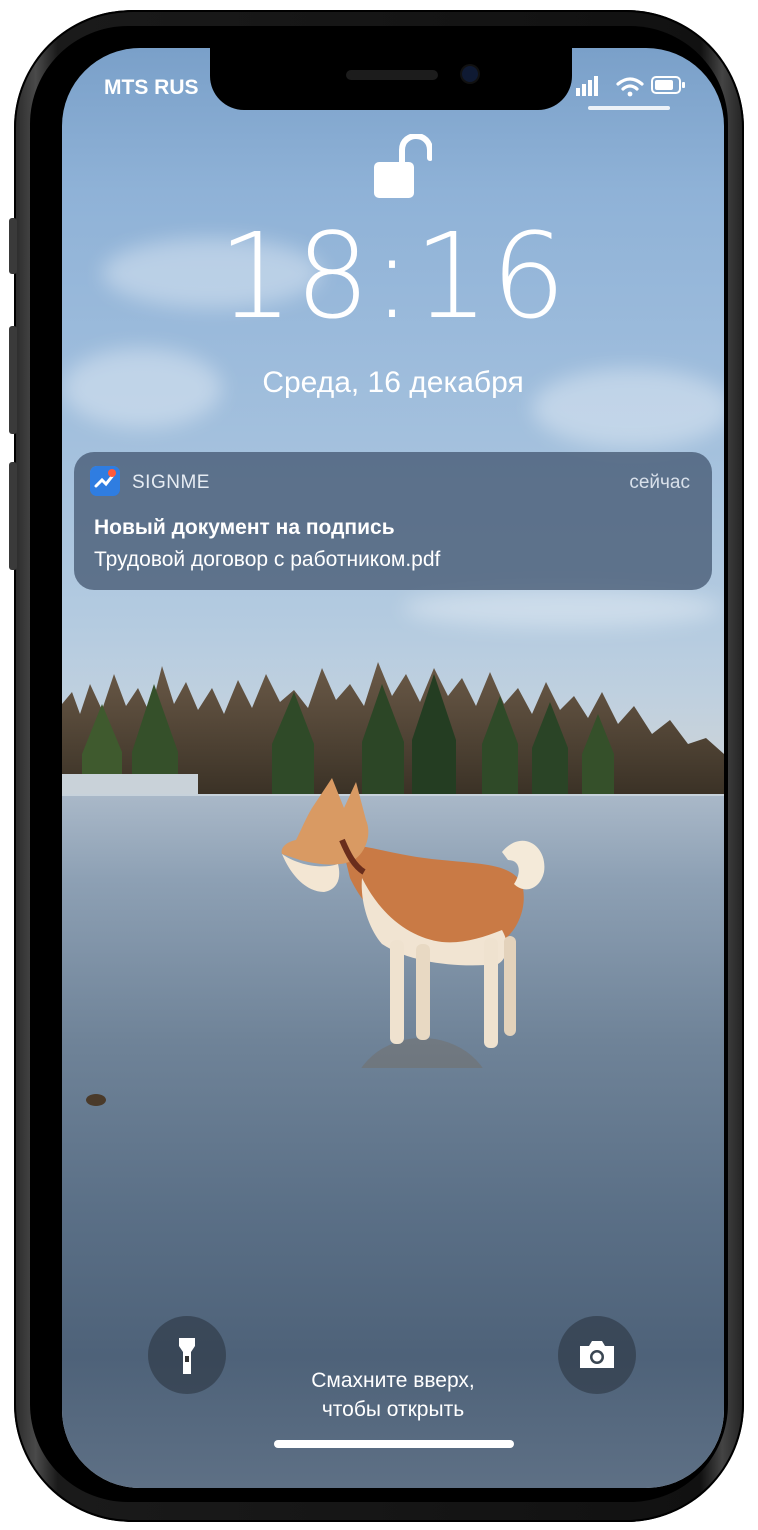 The width and height of the screenshot is (758, 1530). Describe the element at coordinates (659, 482) in the screenshot. I see `notification-time: сейчас` at that location.